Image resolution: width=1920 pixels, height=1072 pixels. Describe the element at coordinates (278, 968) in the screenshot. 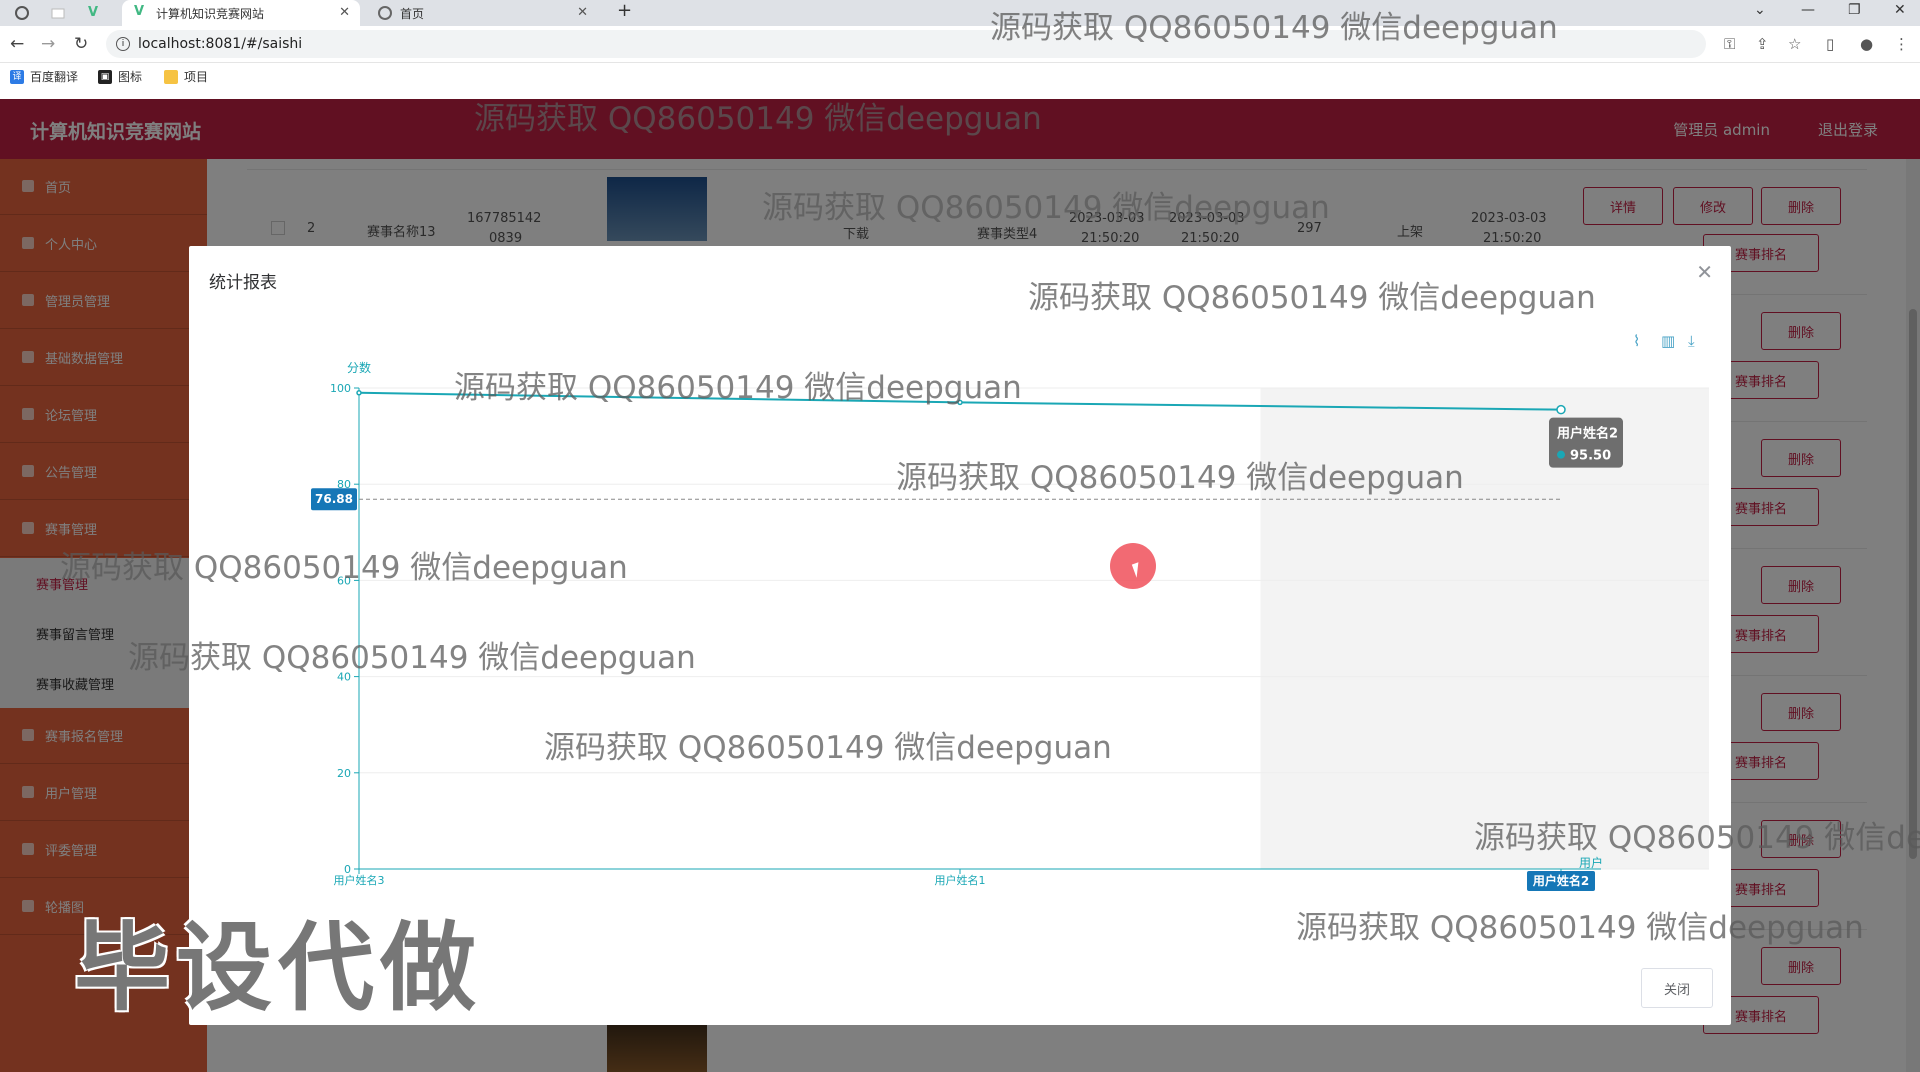

I see `big-watermark: 毕设代做` at that location.